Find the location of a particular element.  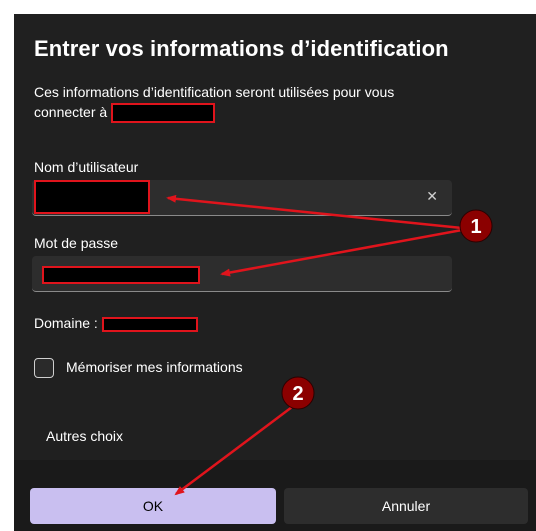

remember-label: Mémoriser mes informations is located at coordinates (154, 367).